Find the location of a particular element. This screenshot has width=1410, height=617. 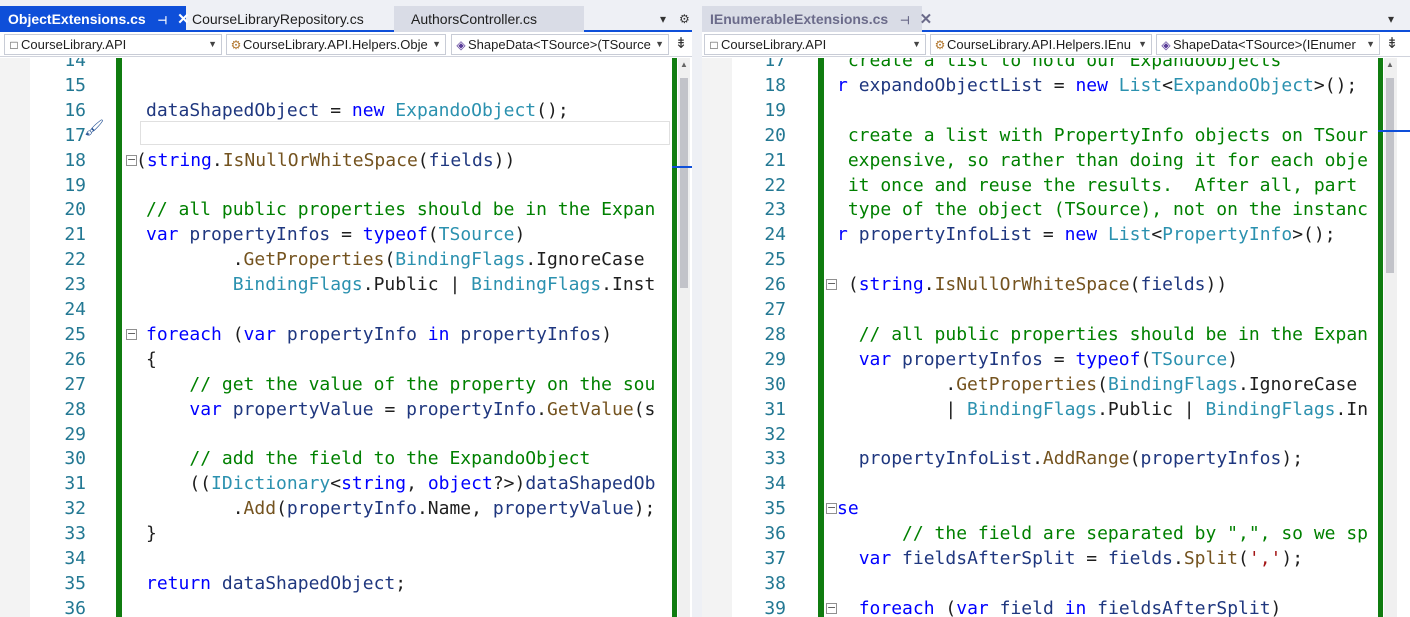

right-vertical-scrollbar: ▲ is located at coordinates (1390, 337).